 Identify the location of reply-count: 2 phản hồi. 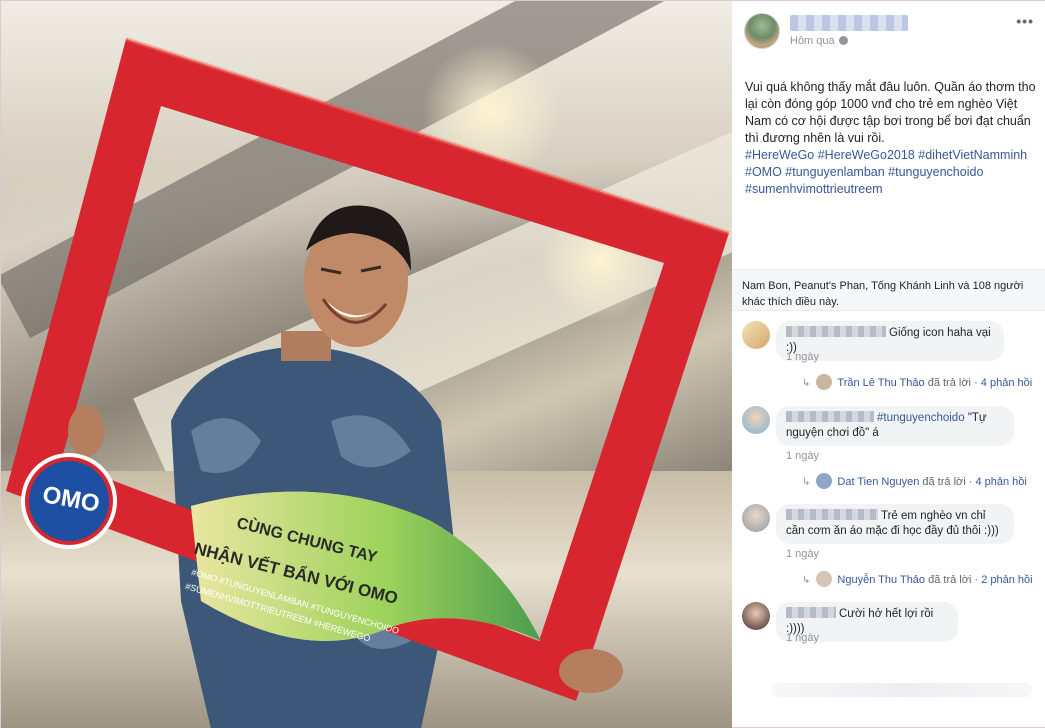
(1007, 580).